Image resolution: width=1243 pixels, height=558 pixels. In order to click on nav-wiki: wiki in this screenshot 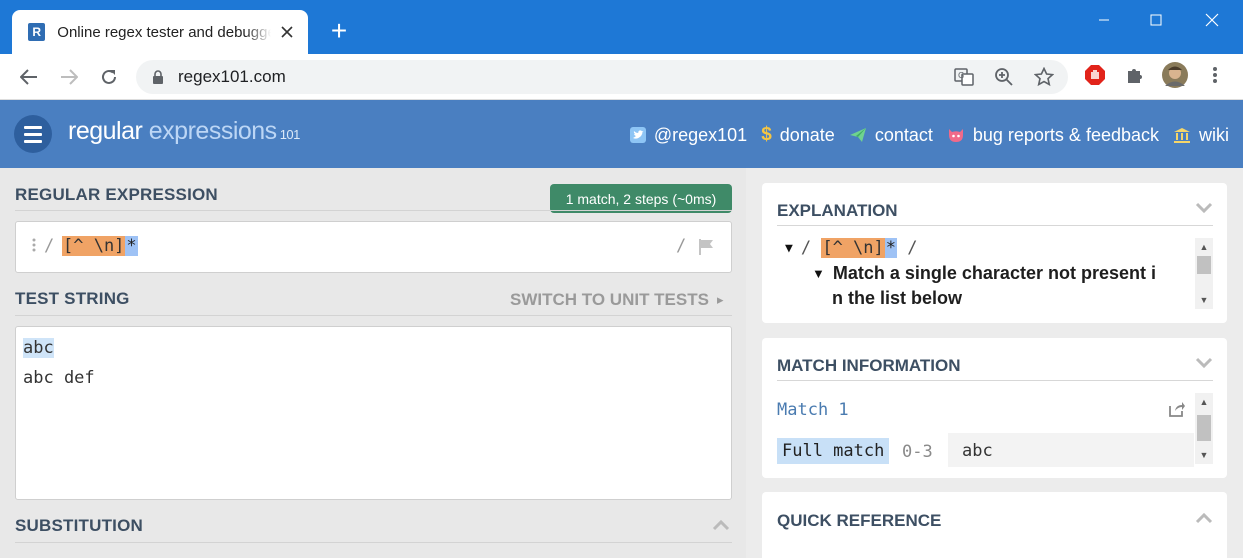, I will do `click(1201, 135)`.